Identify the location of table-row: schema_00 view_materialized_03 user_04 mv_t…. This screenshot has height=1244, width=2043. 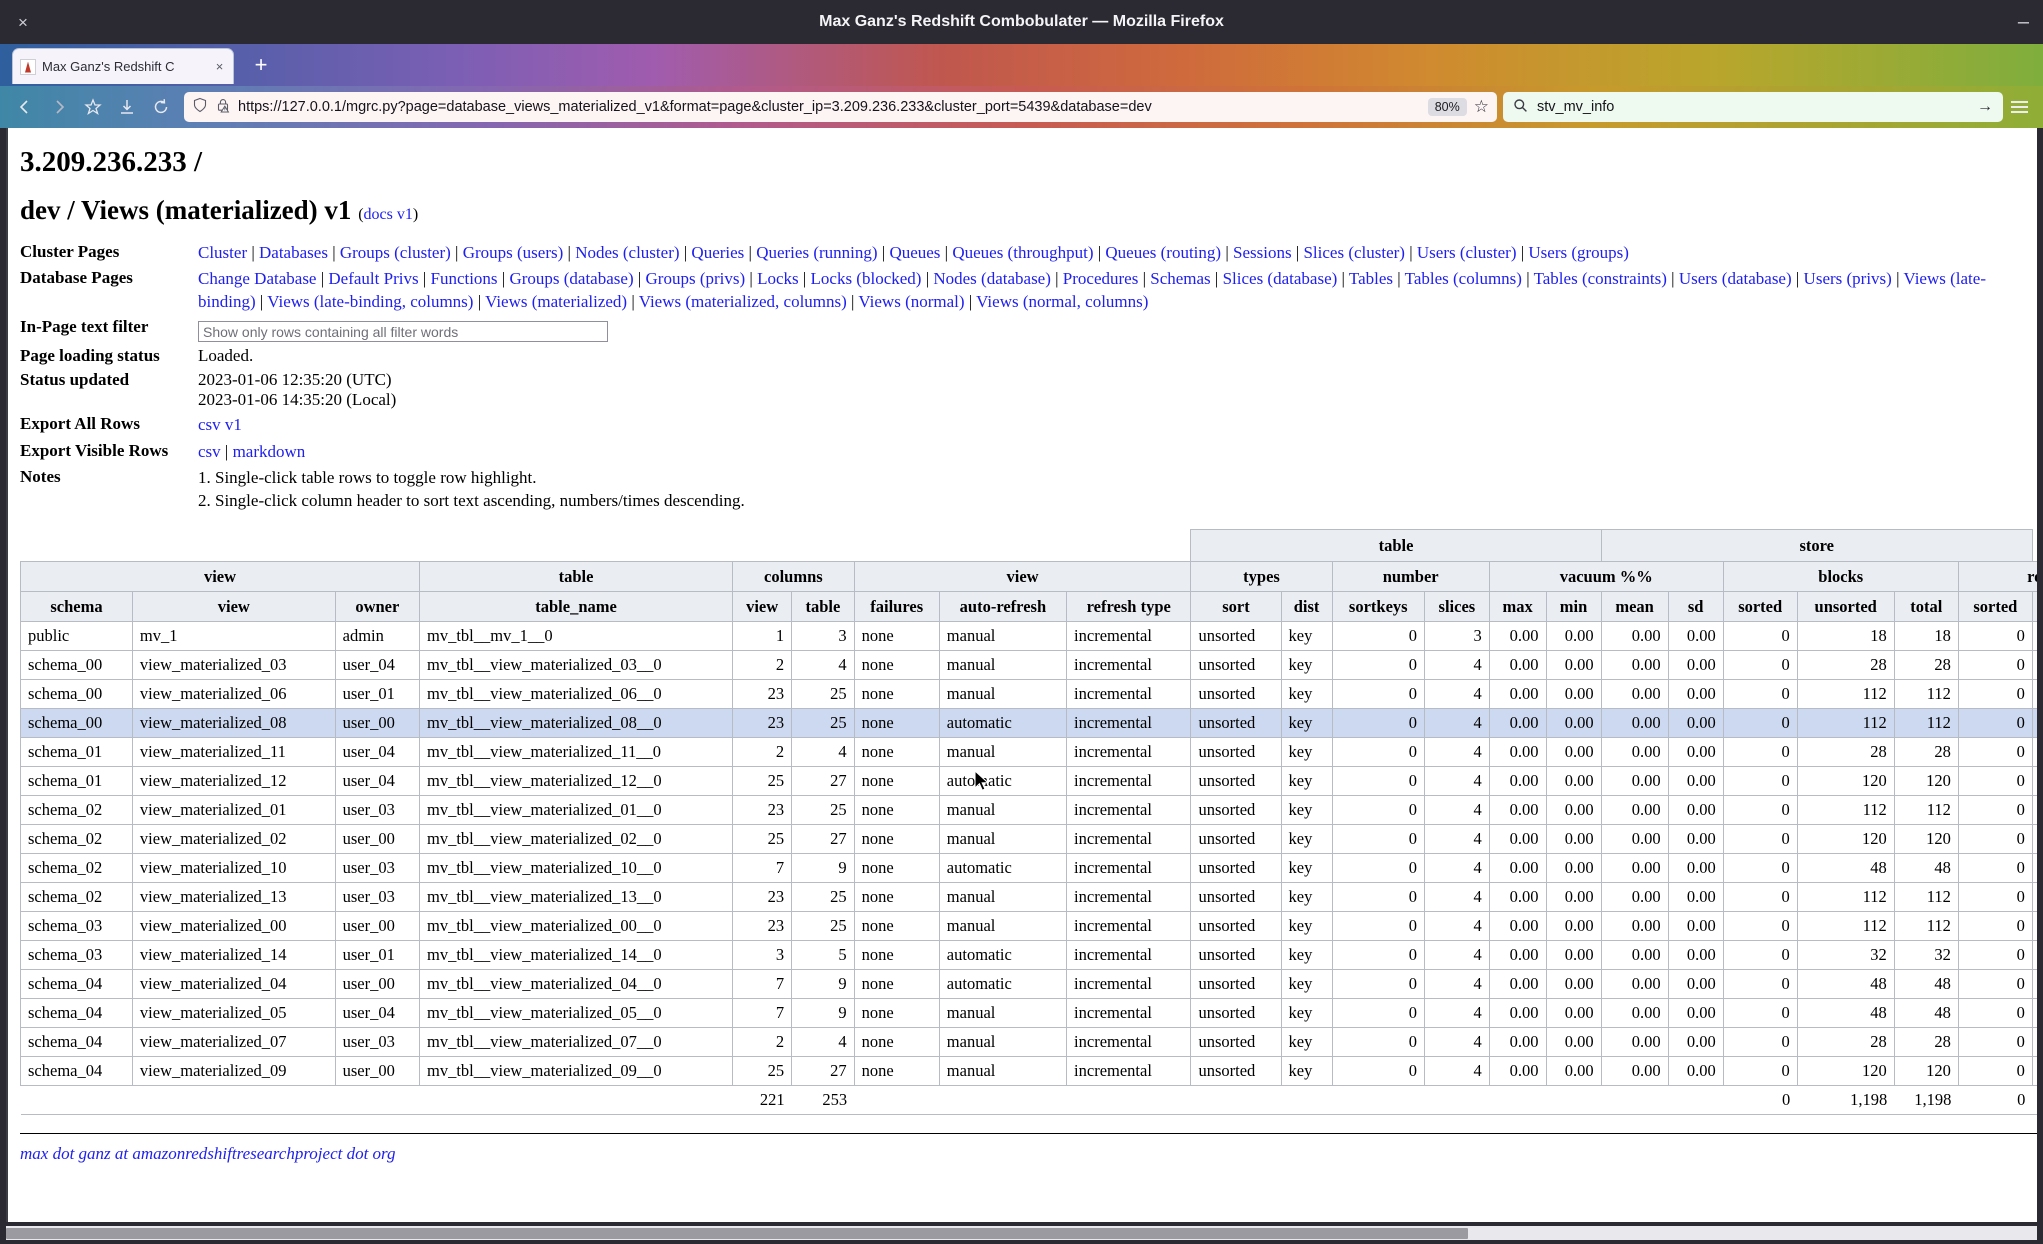
(1028, 665).